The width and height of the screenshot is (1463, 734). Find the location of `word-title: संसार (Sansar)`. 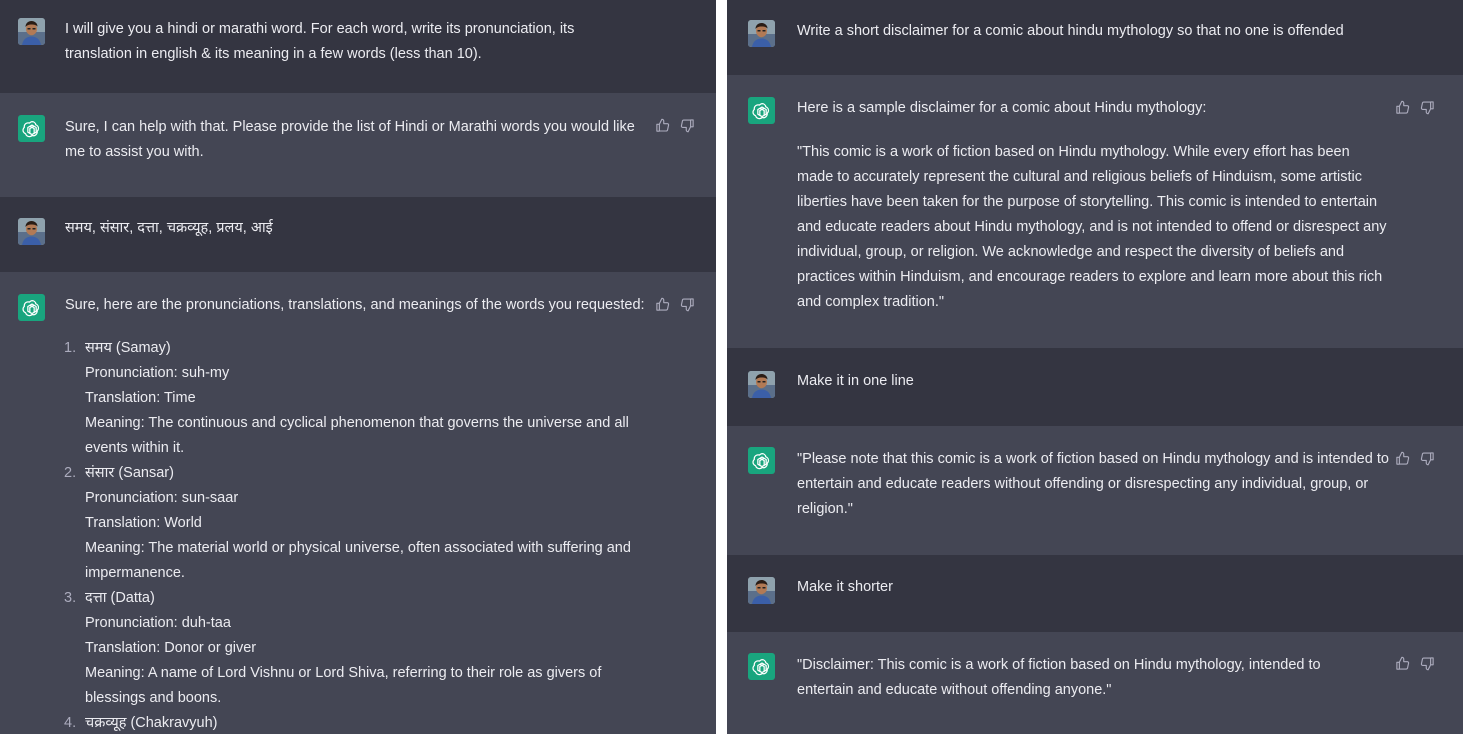

word-title: संसार (Sansar) is located at coordinates (129, 473).